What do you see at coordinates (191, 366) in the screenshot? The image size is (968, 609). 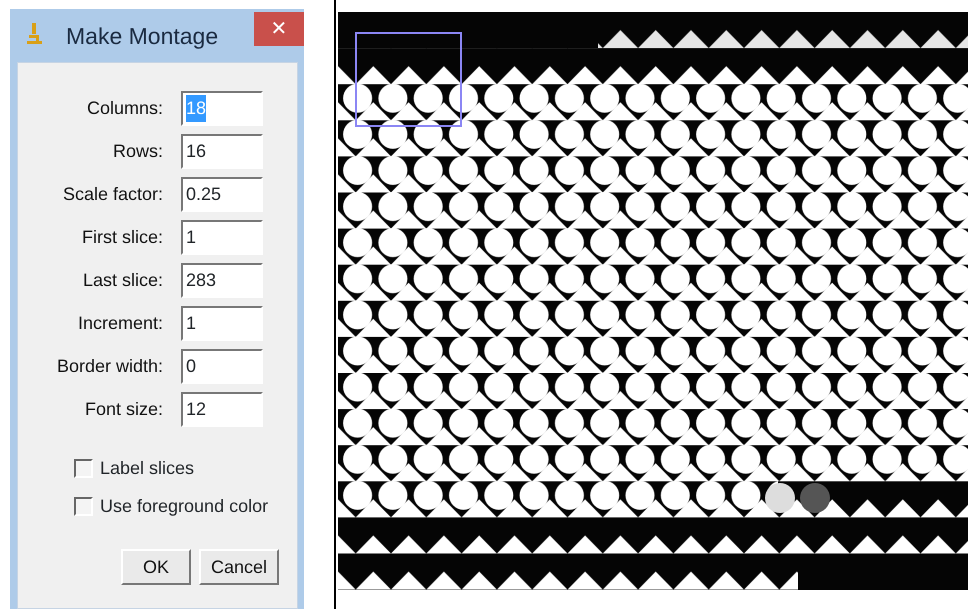 I see `field-value: 0` at bounding box center [191, 366].